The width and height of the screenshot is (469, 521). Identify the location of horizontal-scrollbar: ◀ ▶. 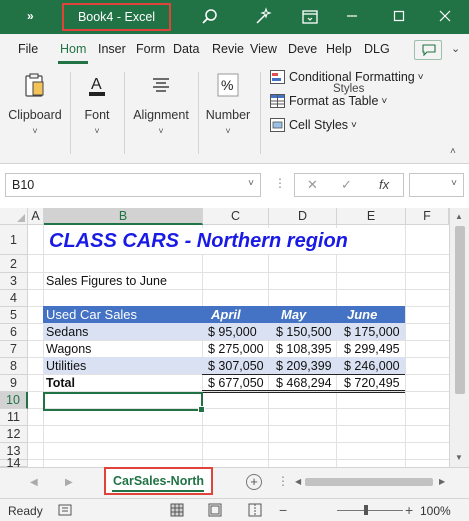
(372, 482).